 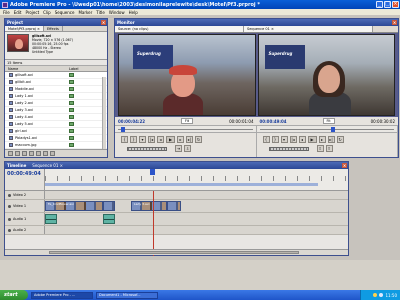 What do you see at coordinates (56, 89) in the screenshot?
I see `list-item: Maddie.avi` at bounding box center [56, 89].